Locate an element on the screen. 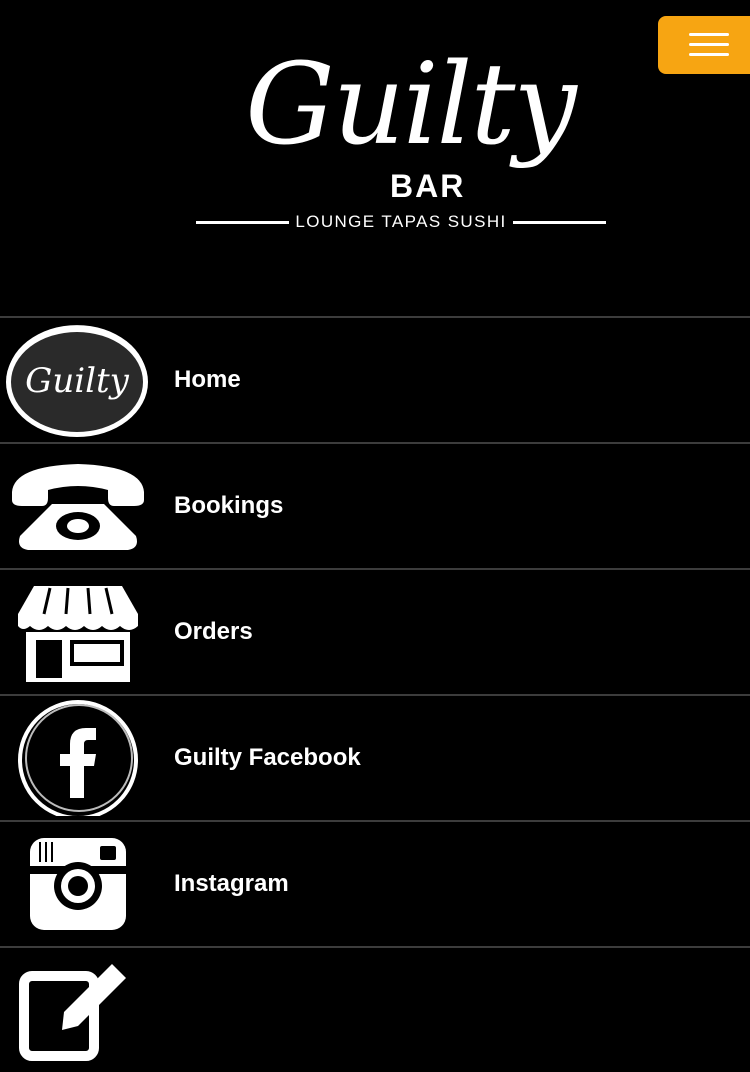  guilty-logo-icon: Guilty is located at coordinates (78, 380).